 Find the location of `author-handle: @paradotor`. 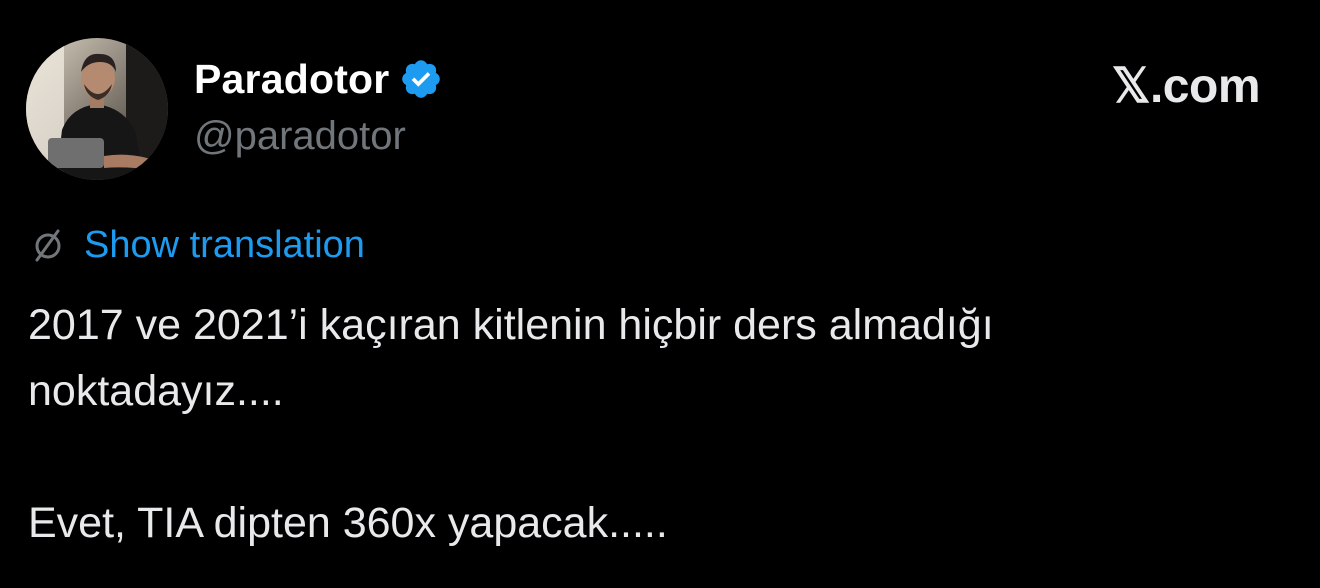

author-handle: @paradotor is located at coordinates (318, 136).